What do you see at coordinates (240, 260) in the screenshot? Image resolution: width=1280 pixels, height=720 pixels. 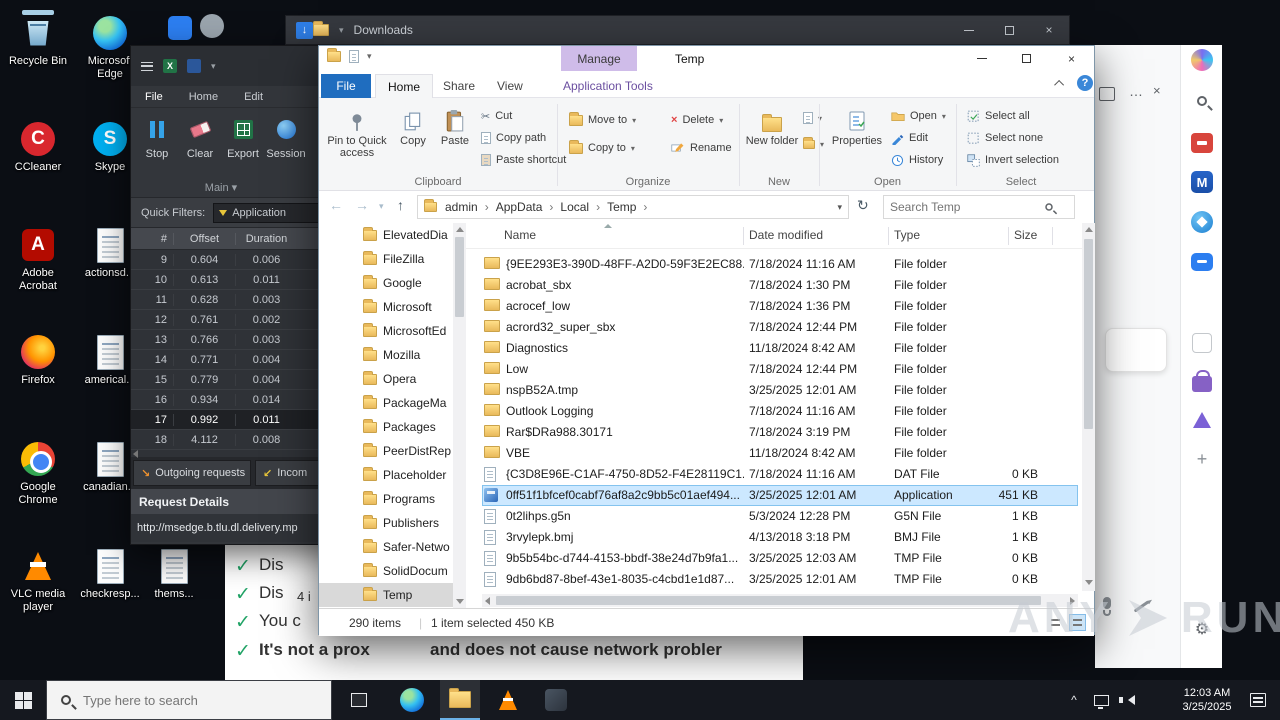 I see `request-row: 9 0.604 0.006` at bounding box center [240, 260].